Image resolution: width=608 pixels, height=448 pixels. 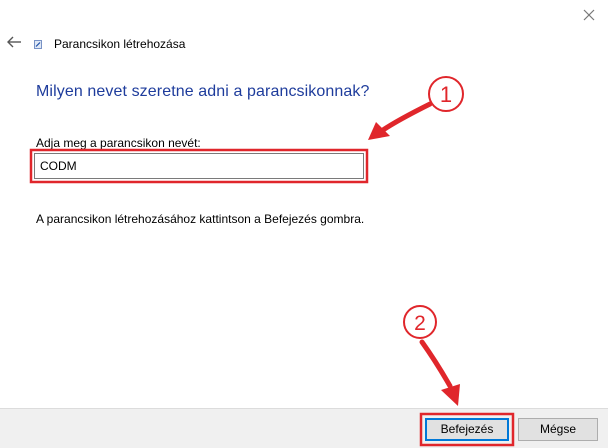 What do you see at coordinates (436, 364) in the screenshot?
I see `step2-arrow` at bounding box center [436, 364].